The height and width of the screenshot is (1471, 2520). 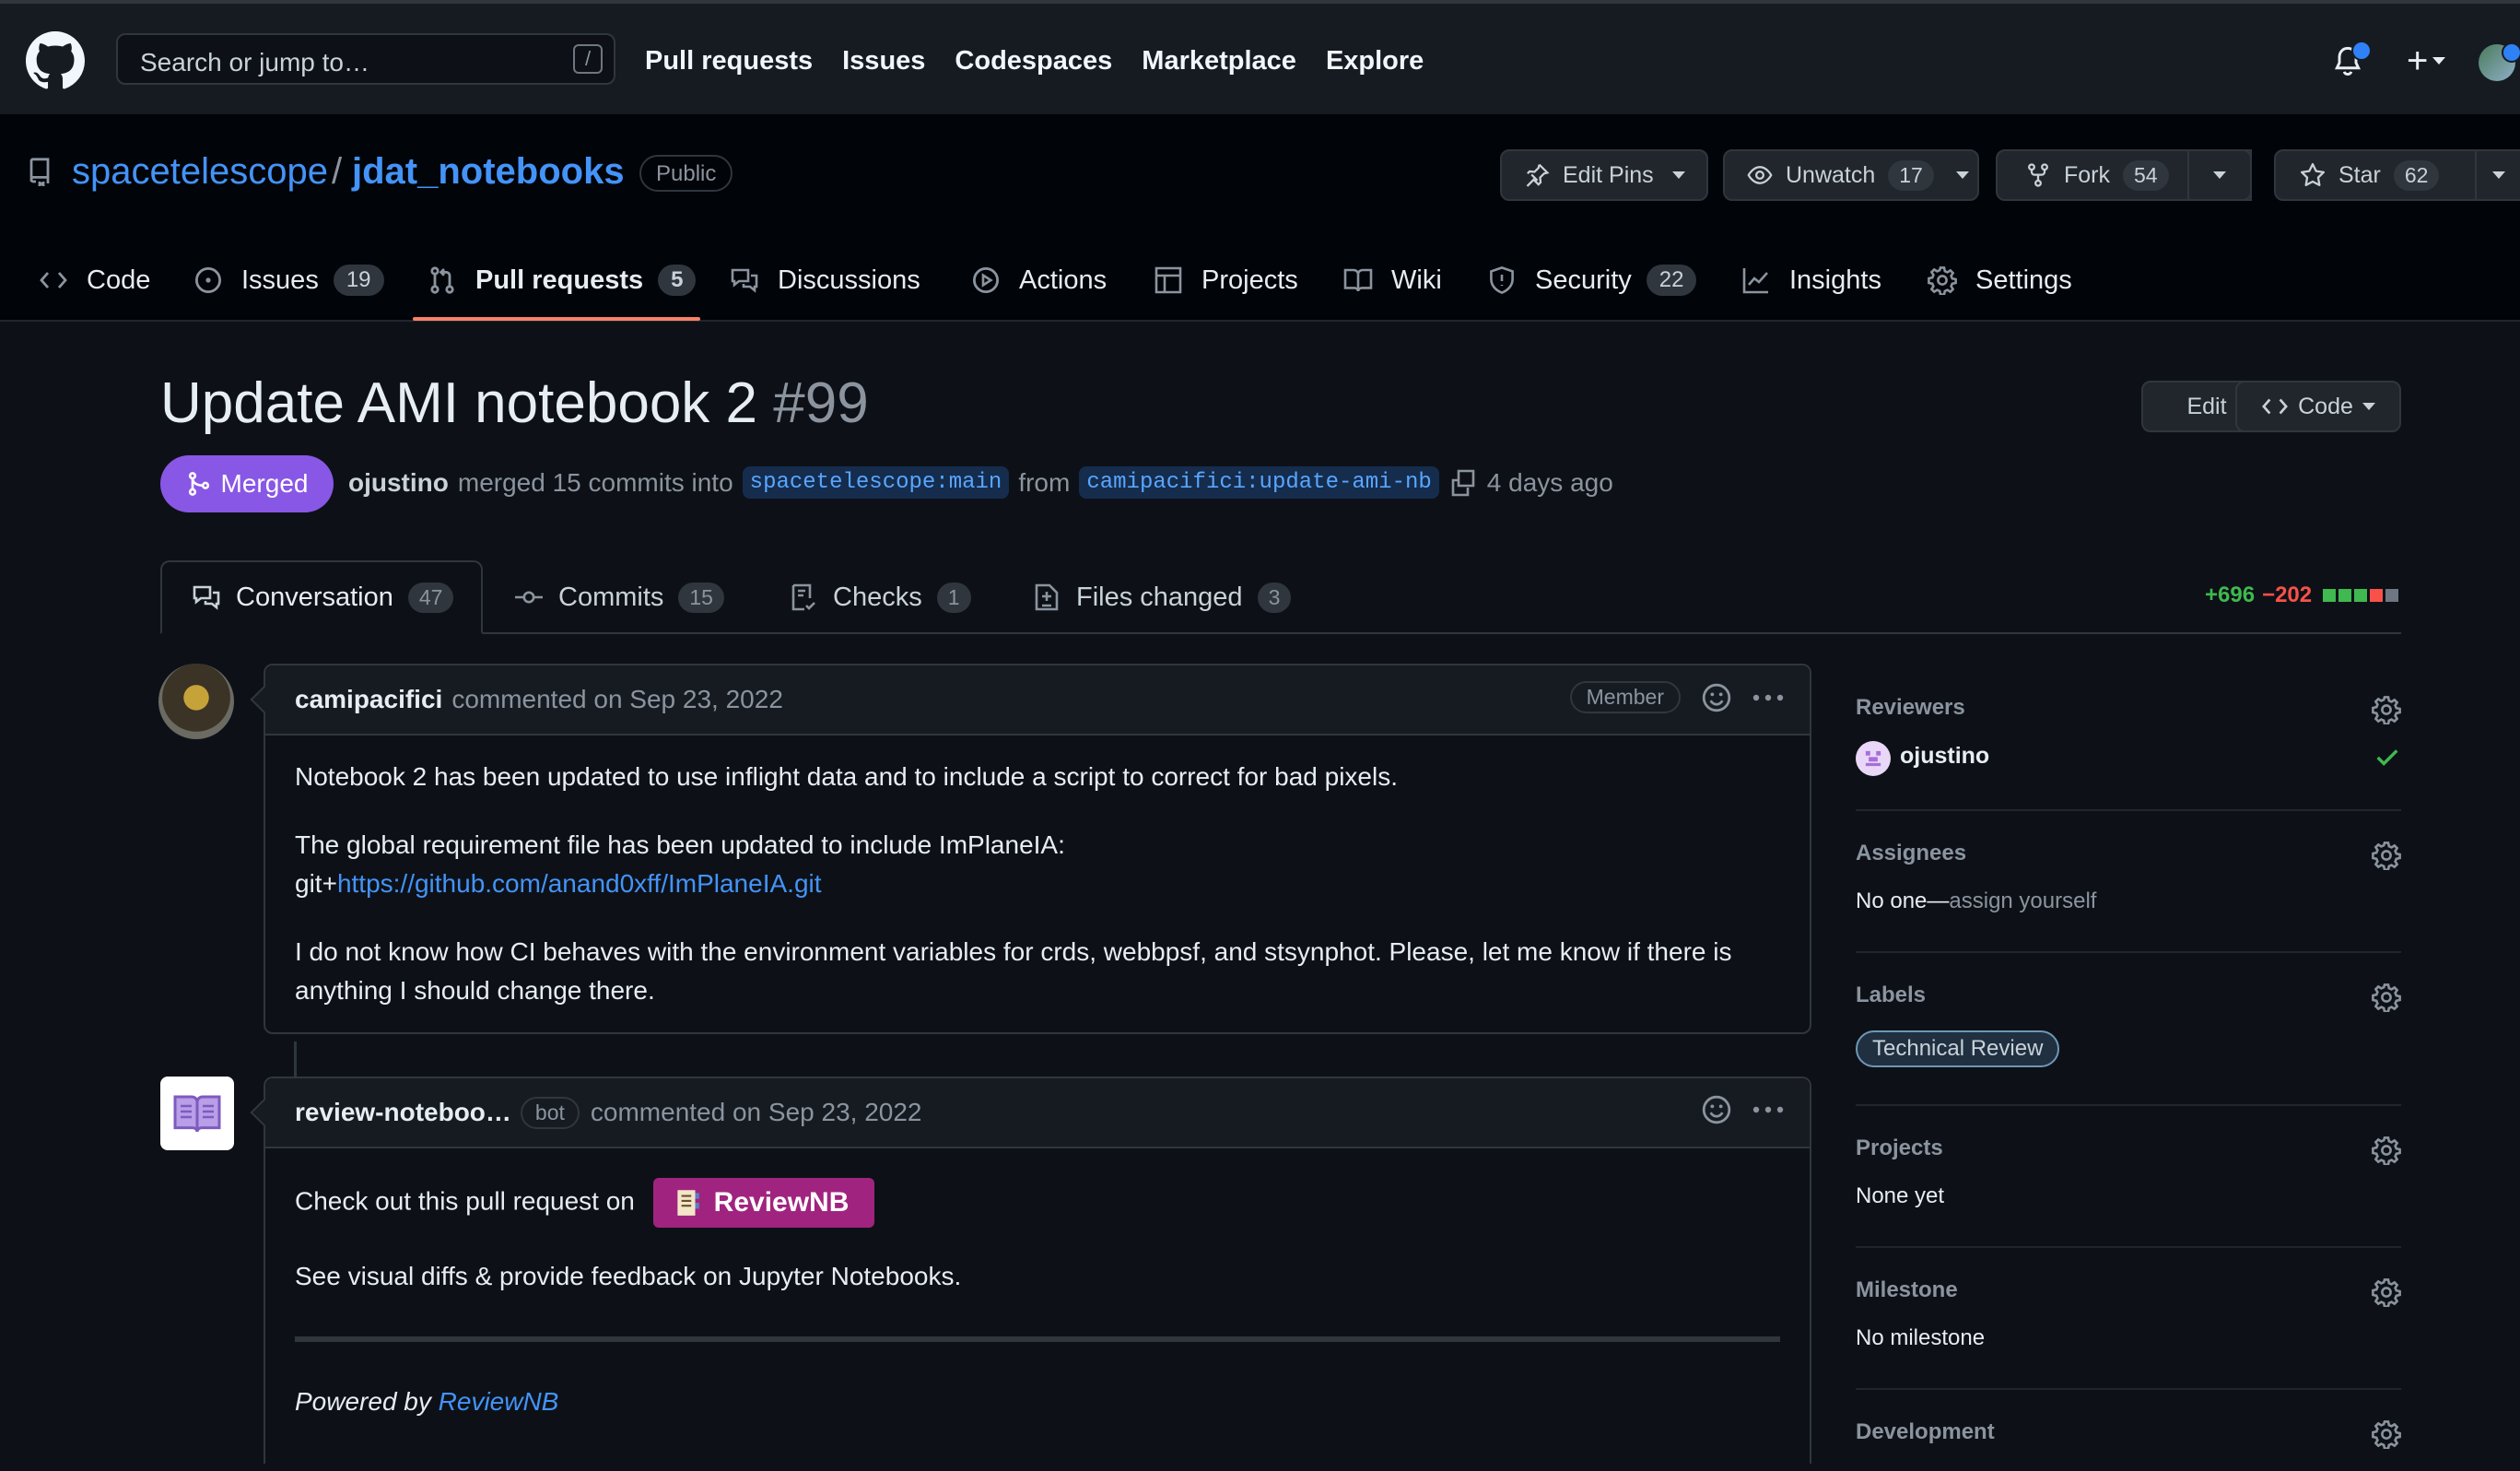 What do you see at coordinates (686, 173) in the screenshot?
I see `visibility-badge: Public` at bounding box center [686, 173].